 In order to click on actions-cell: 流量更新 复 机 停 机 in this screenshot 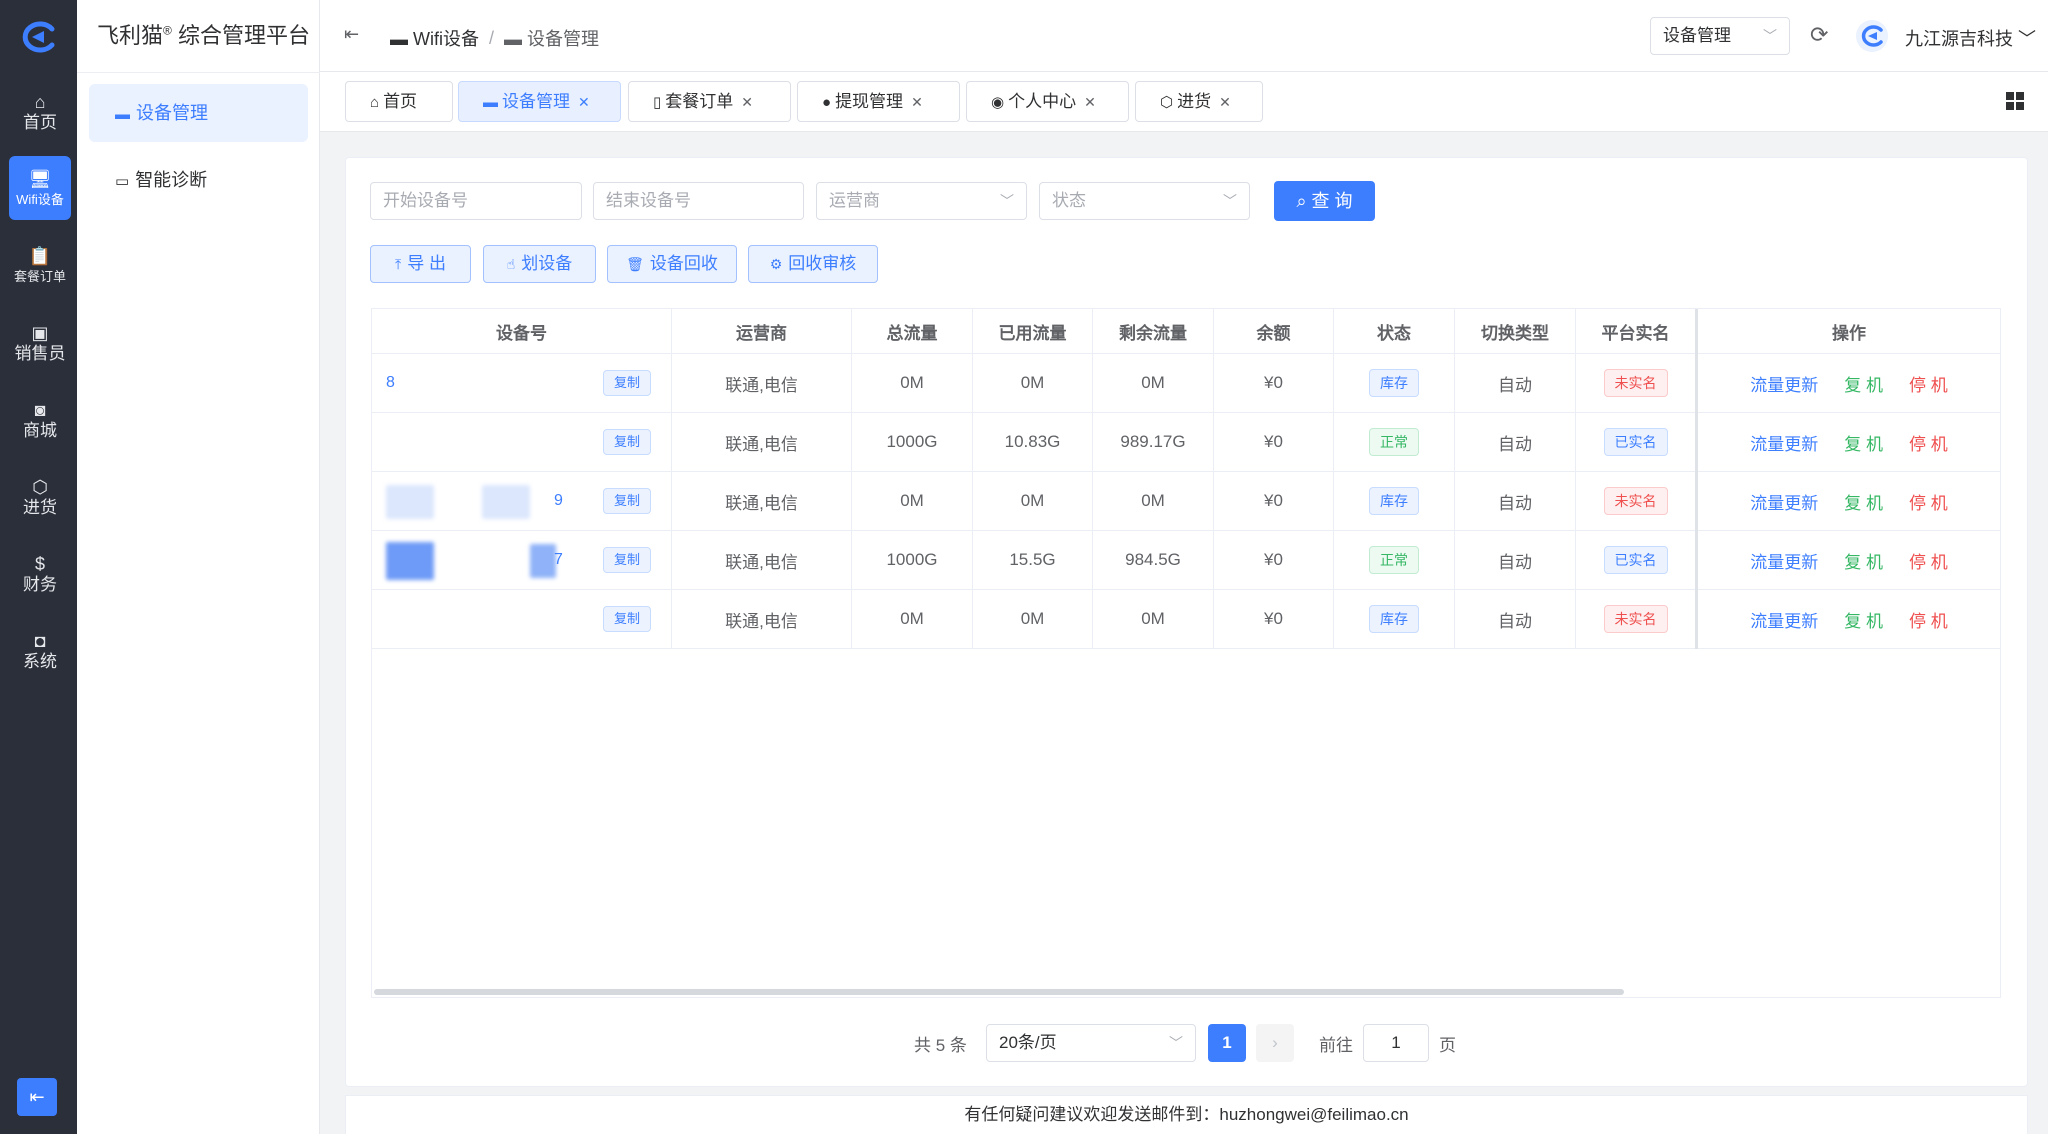, I will do `click(1848, 383)`.